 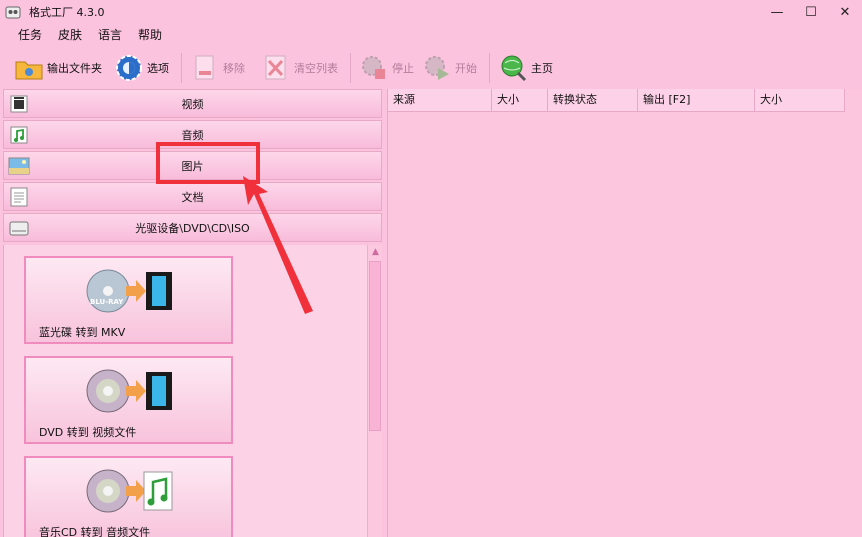 I want to click on menu-language: 语言, so click(x=110, y=35).